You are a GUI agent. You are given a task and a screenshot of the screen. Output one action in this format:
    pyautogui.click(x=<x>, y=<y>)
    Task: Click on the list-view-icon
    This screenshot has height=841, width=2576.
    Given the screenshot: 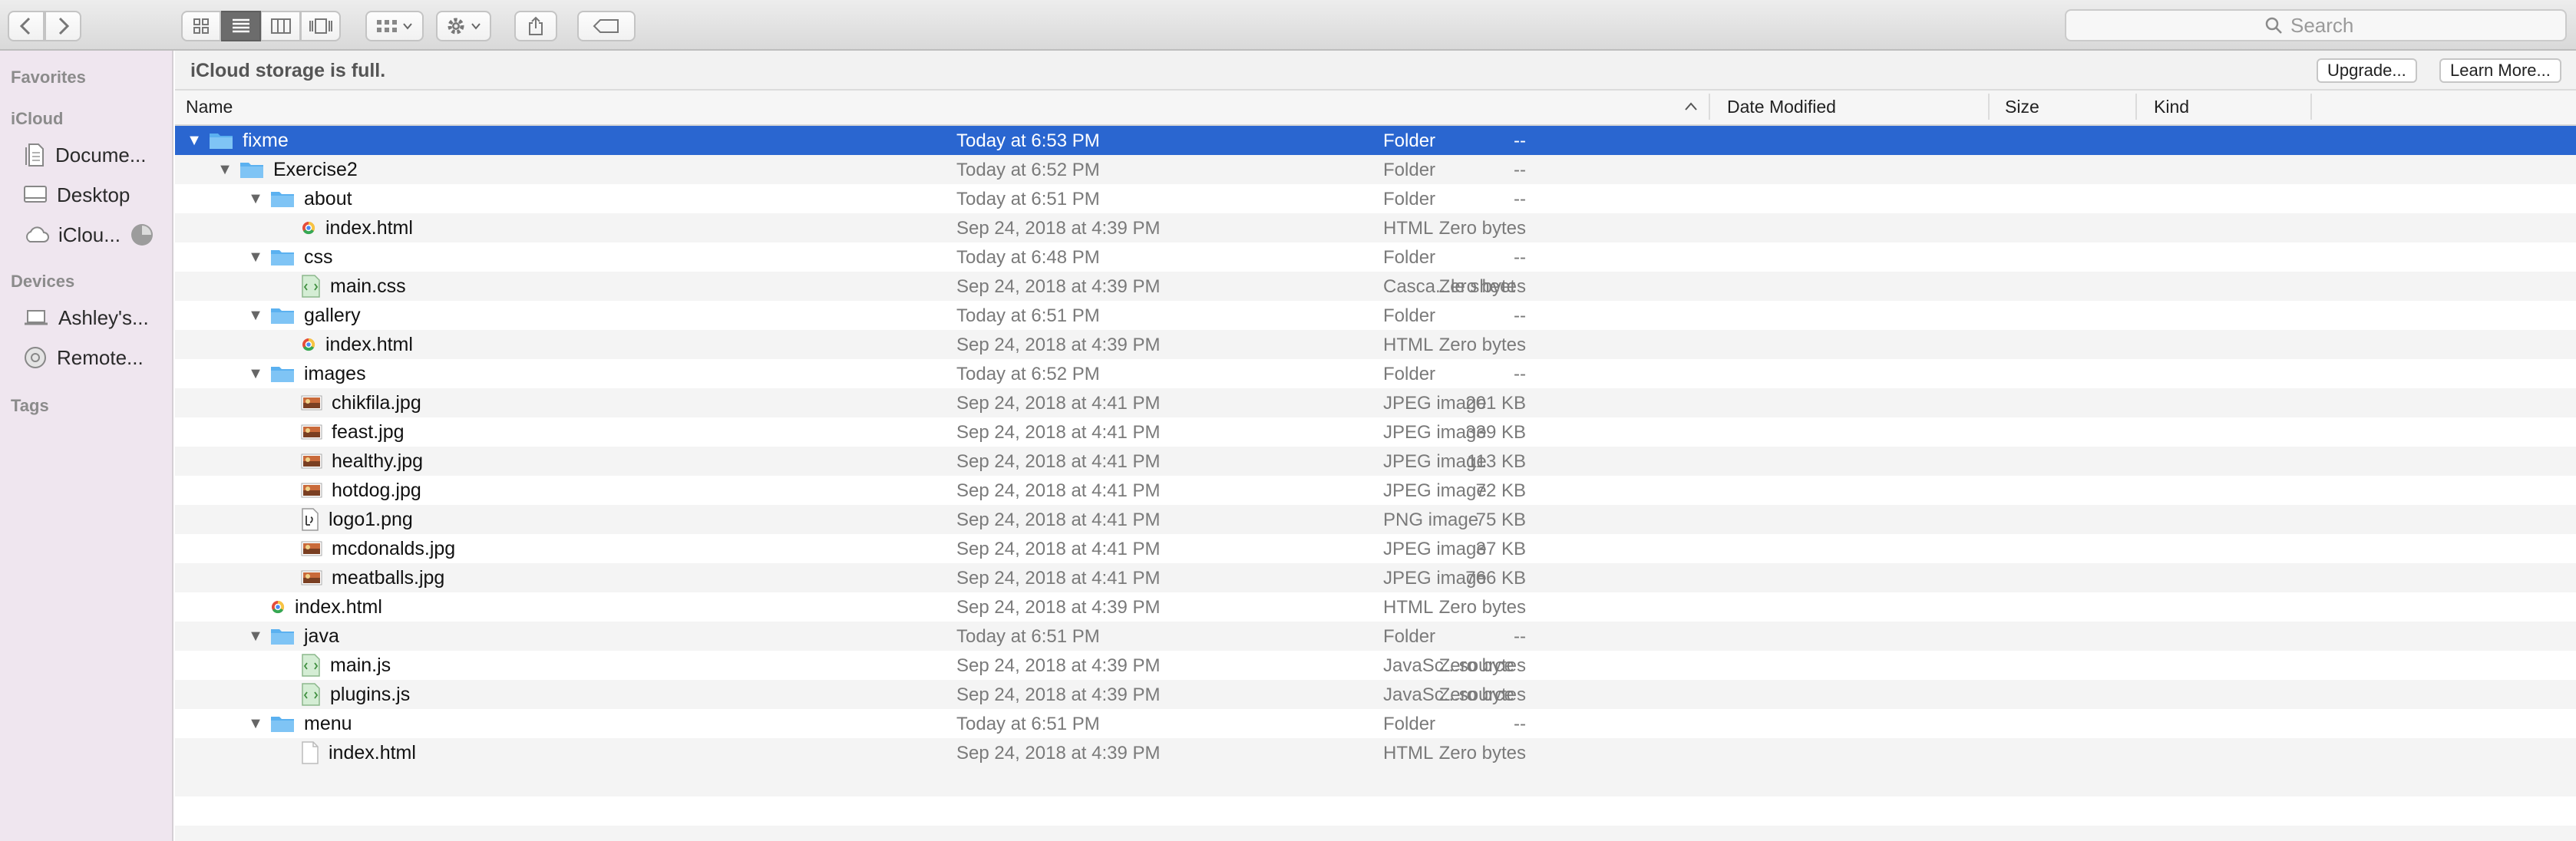 What is the action you would take?
    pyautogui.click(x=240, y=25)
    